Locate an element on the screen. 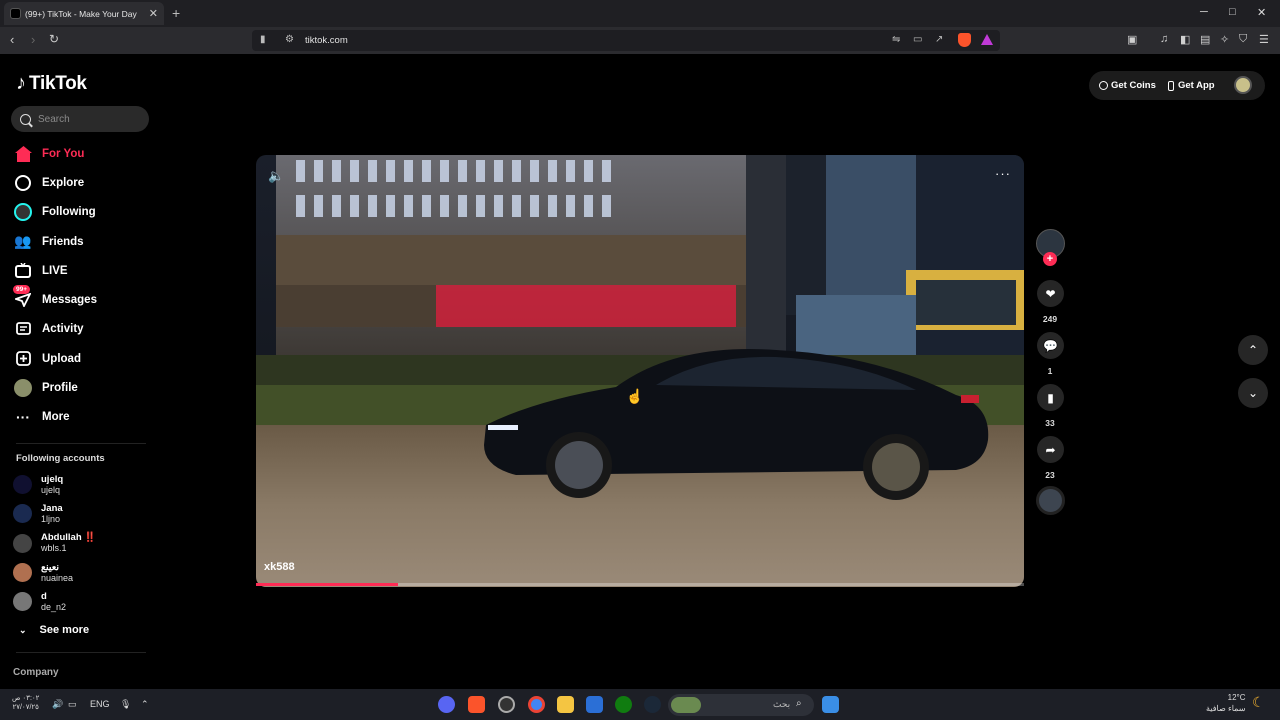 The height and width of the screenshot is (720, 1280). vpn-icon: ⛉ is located at coordinates (1243, 39).